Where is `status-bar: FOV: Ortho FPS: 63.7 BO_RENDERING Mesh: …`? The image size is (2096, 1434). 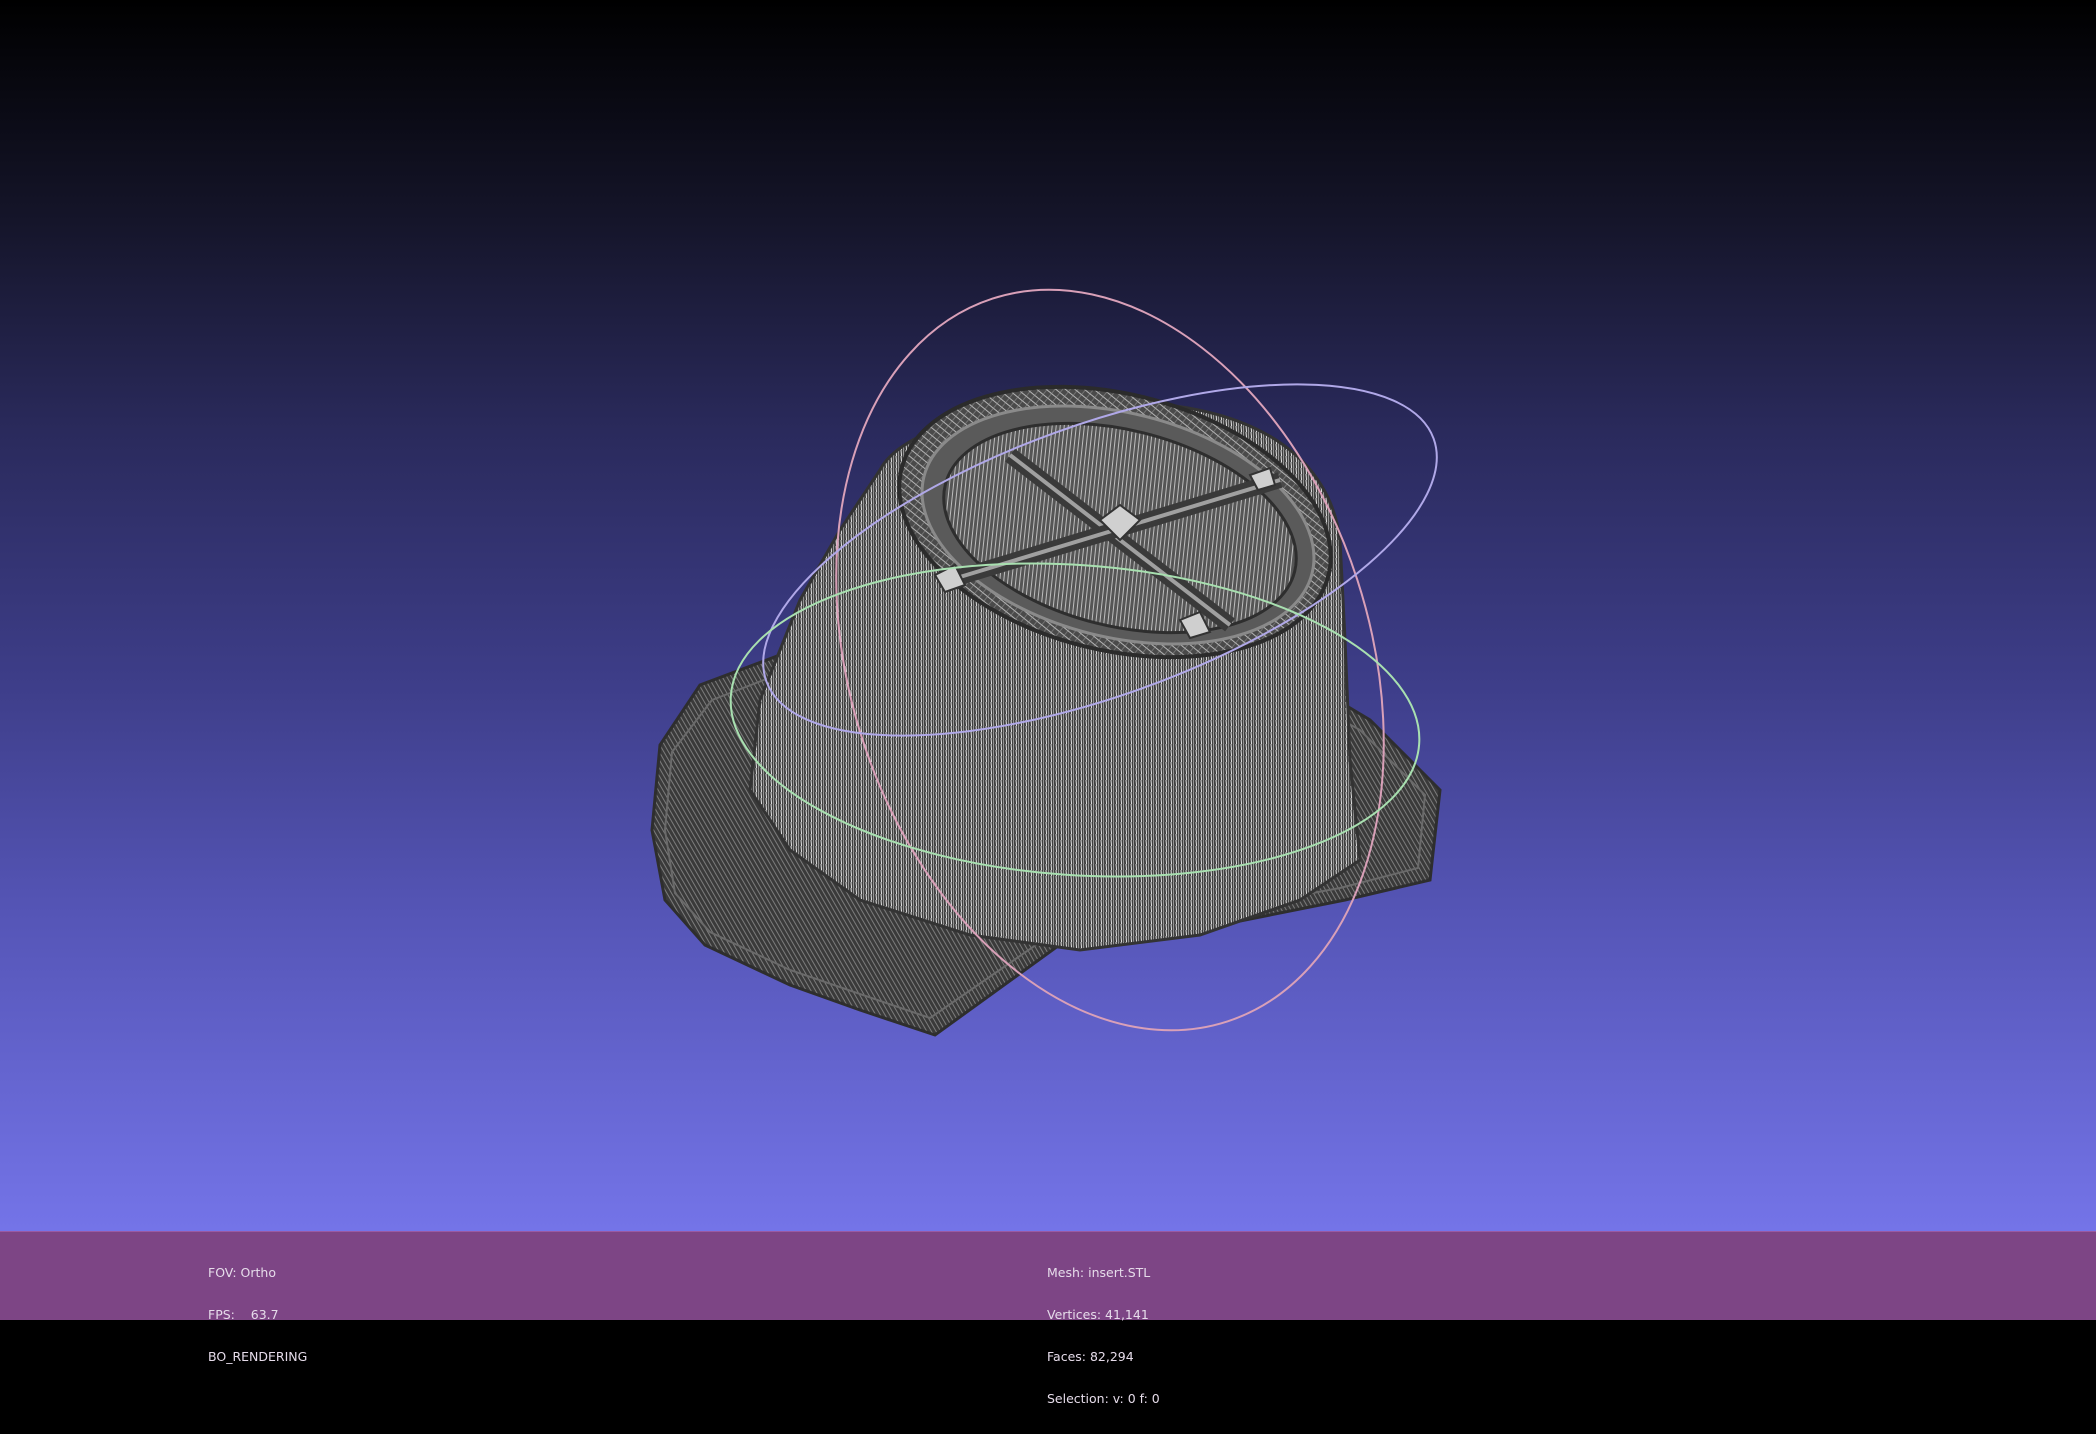
status-bar: FOV: Ortho FPS: 63.7 BO_RENDERING Mesh: … is located at coordinates (1048, 1318).